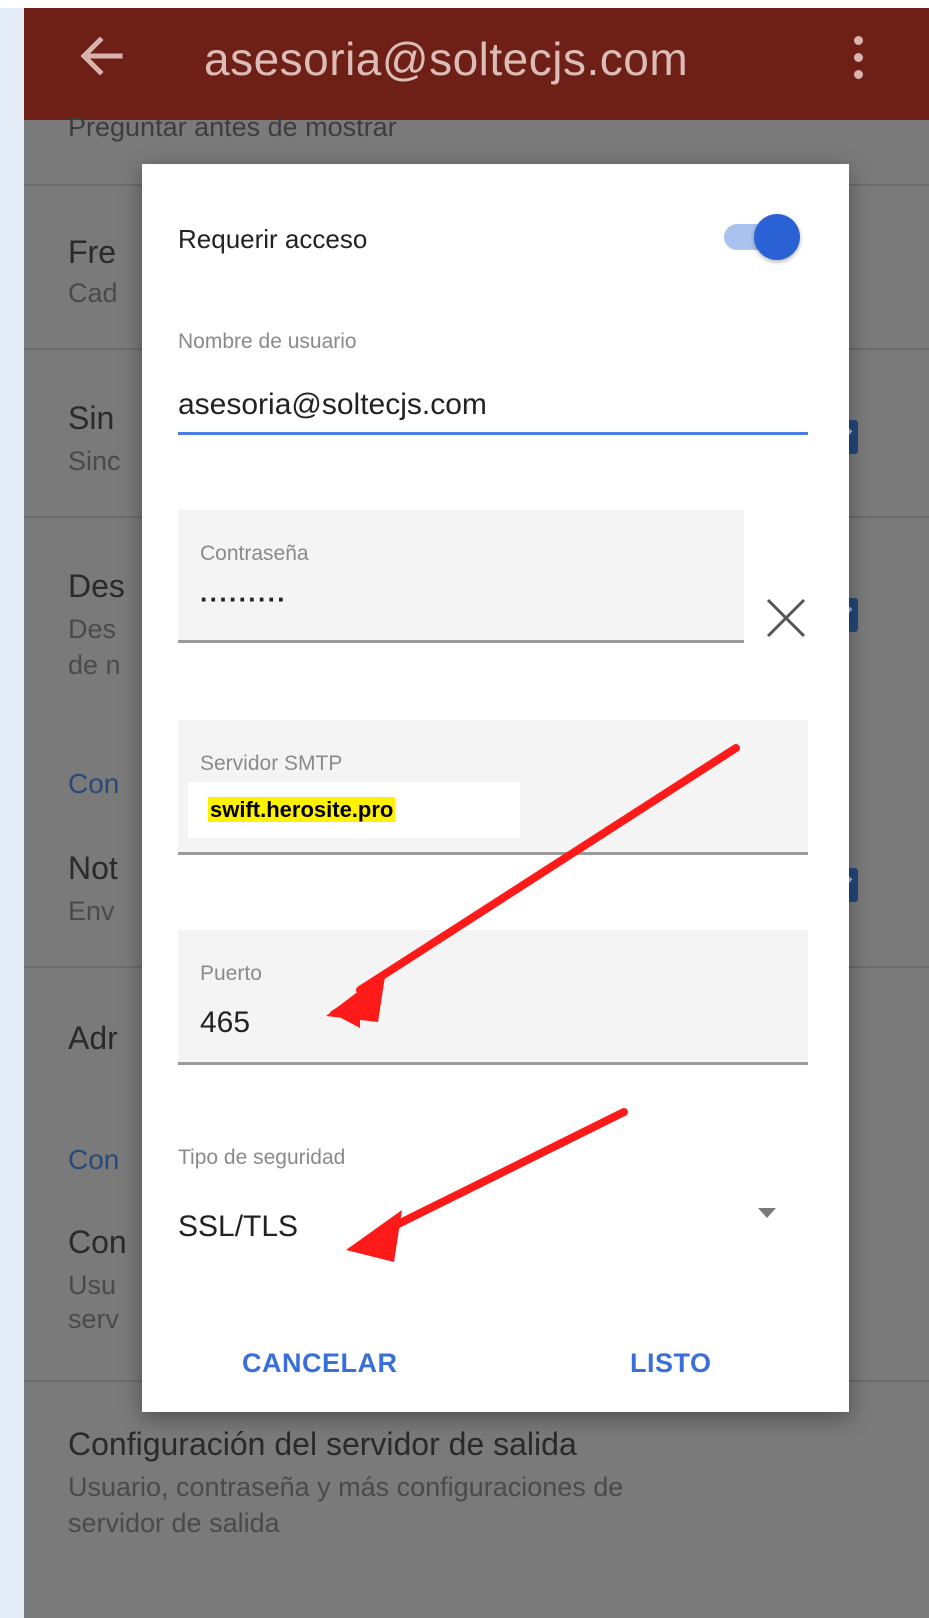 This screenshot has width=929, height=1618. What do you see at coordinates (94, 665) in the screenshot?
I see `bg-item-subtitle: de n` at bounding box center [94, 665].